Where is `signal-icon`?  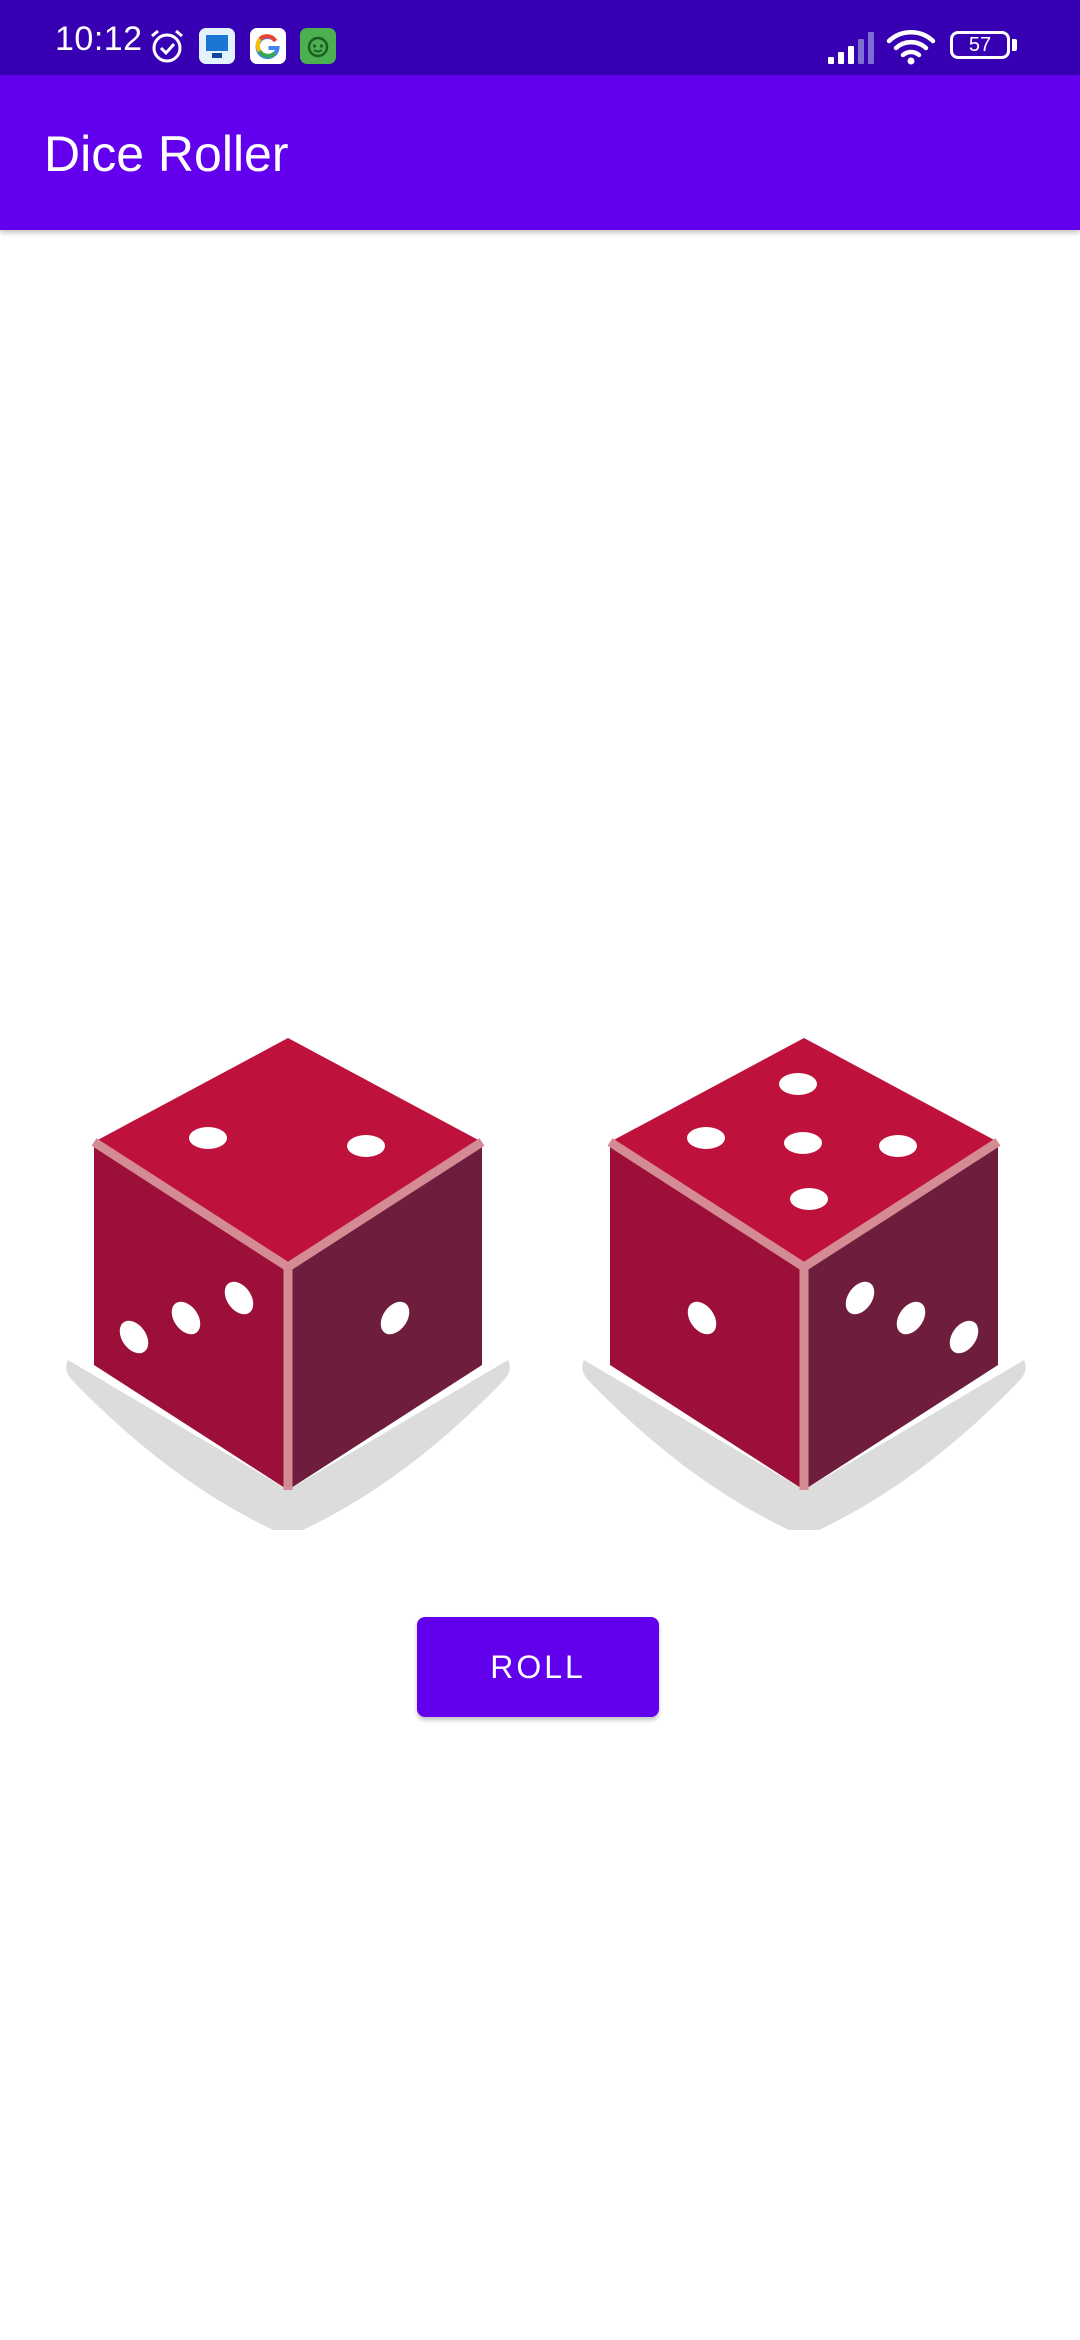
signal-icon is located at coordinates (851, 50).